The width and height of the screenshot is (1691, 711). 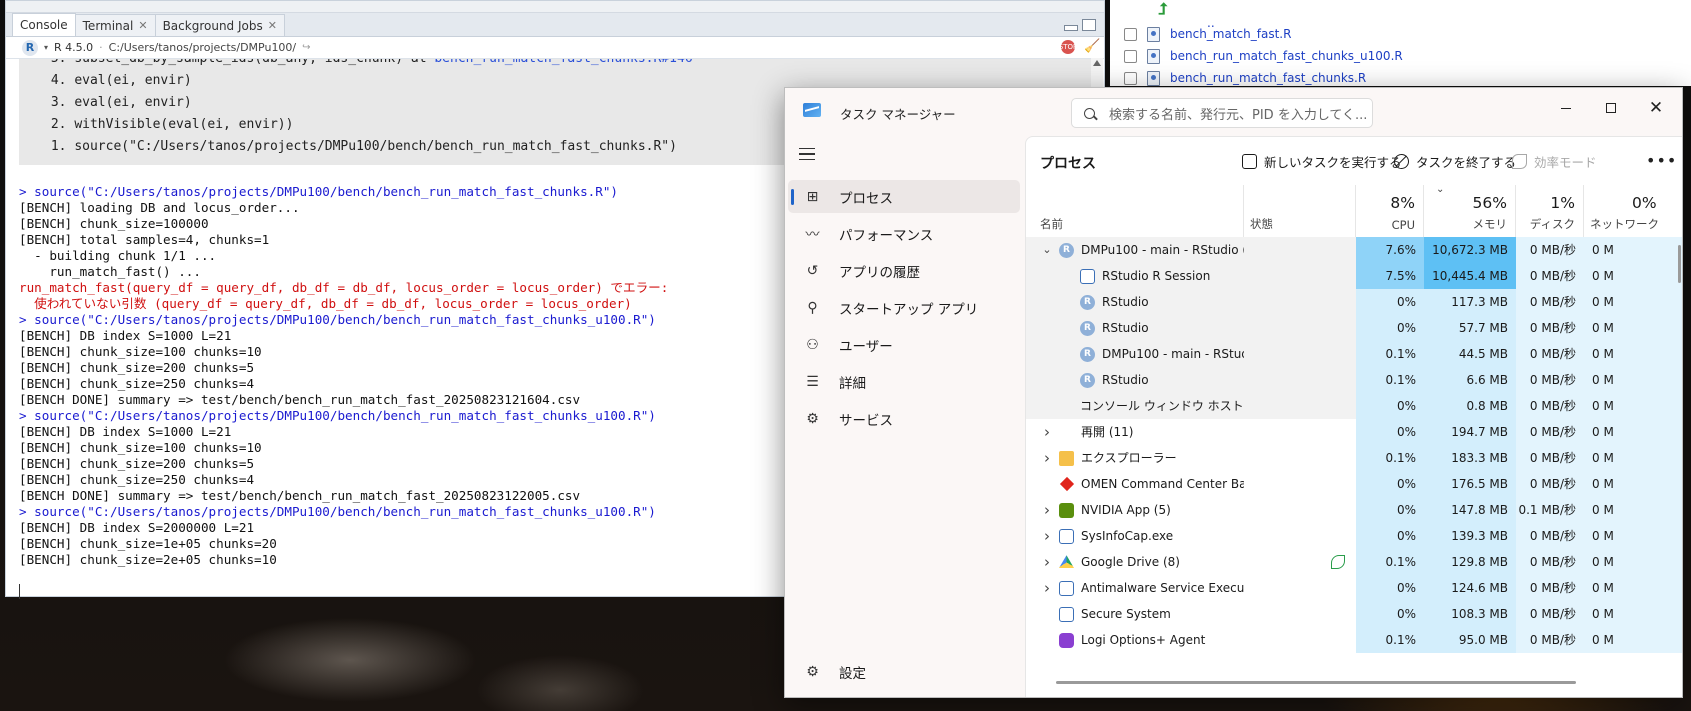 What do you see at coordinates (563, 62) in the screenshot?
I see `frame-source-link: bench_run_match_fast_chunks.R#146` at bounding box center [563, 62].